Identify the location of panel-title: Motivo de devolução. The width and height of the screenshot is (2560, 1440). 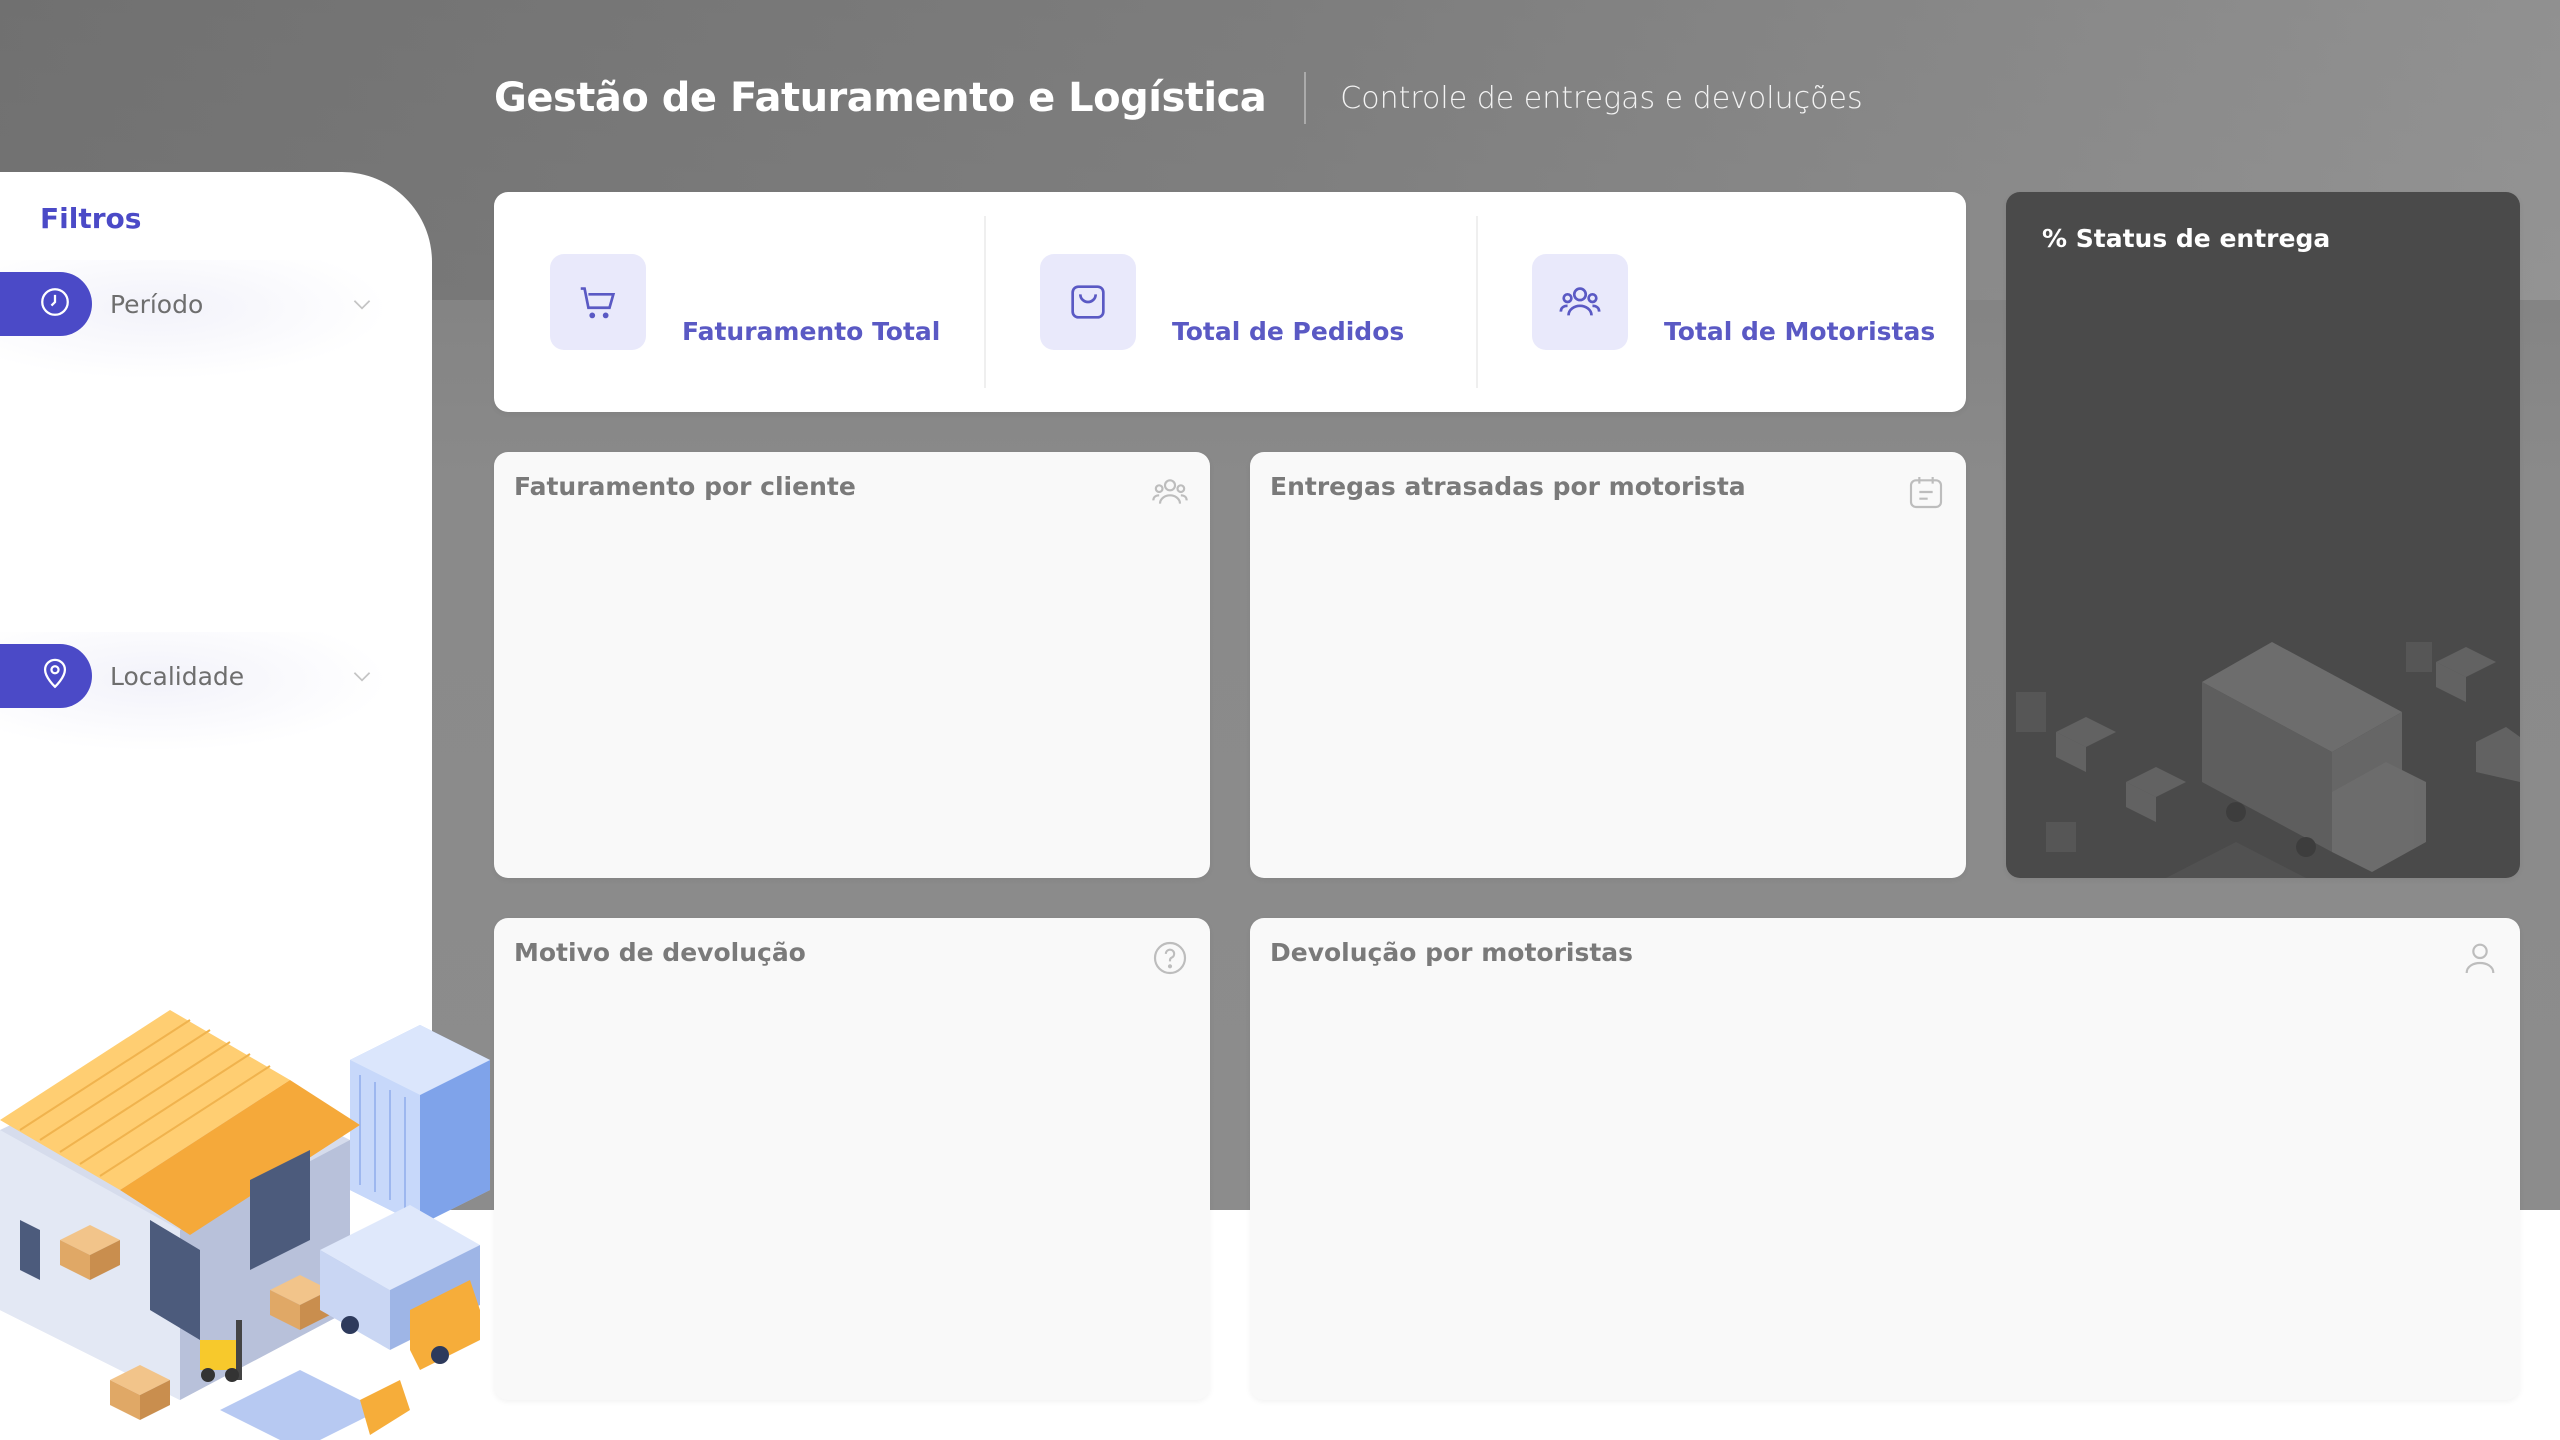
(660, 952).